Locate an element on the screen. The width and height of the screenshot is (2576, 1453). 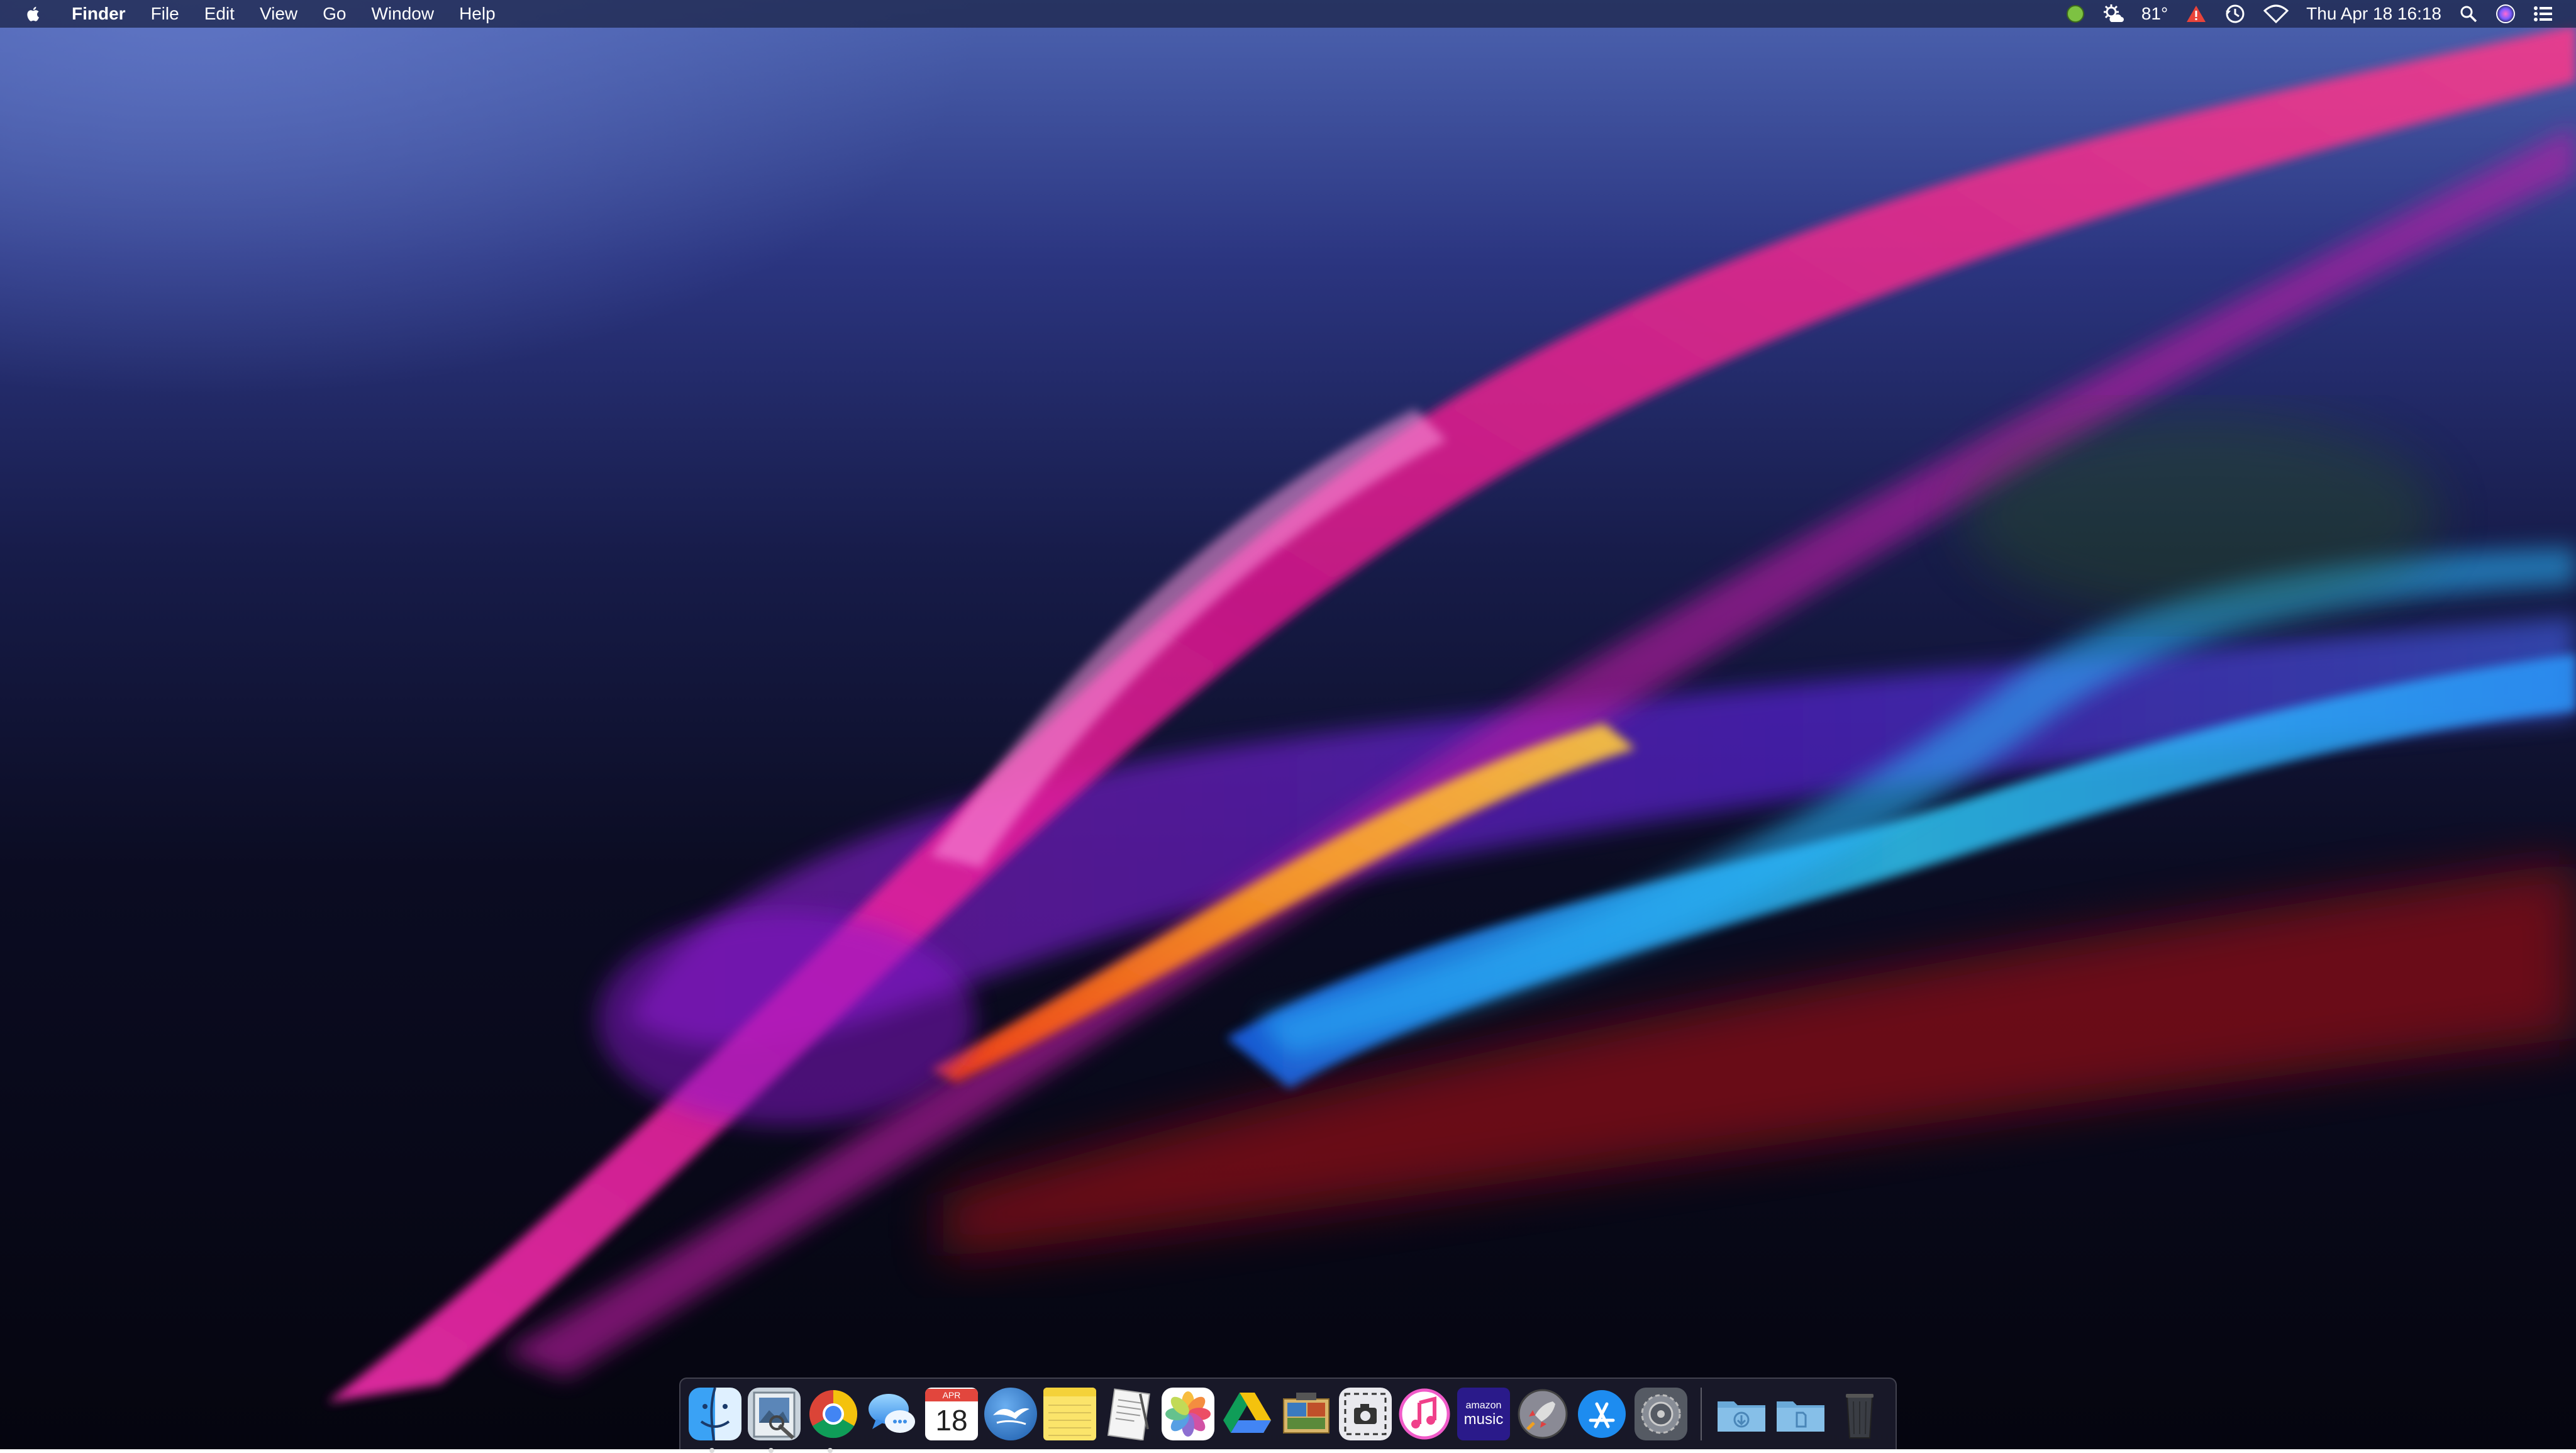
notification-center-icon is located at coordinates (2543, 14).